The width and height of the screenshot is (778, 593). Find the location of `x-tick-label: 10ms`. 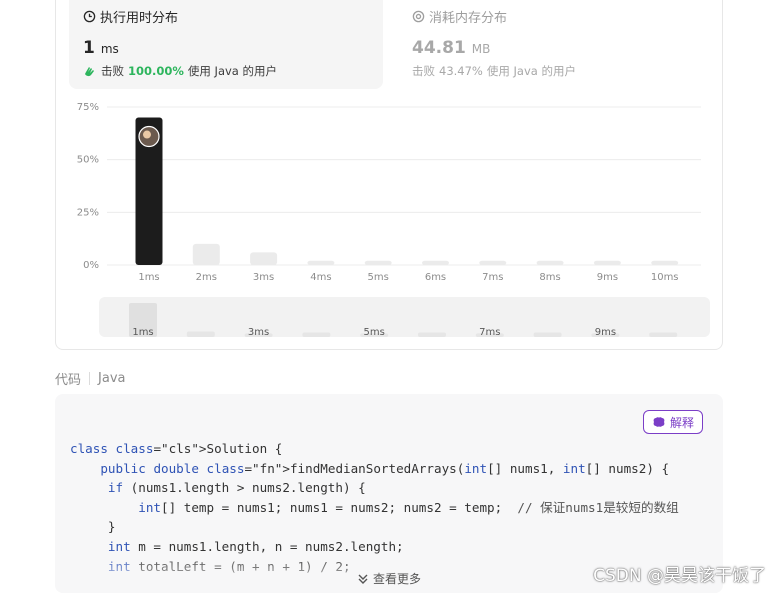

x-tick-label: 10ms is located at coordinates (665, 277).